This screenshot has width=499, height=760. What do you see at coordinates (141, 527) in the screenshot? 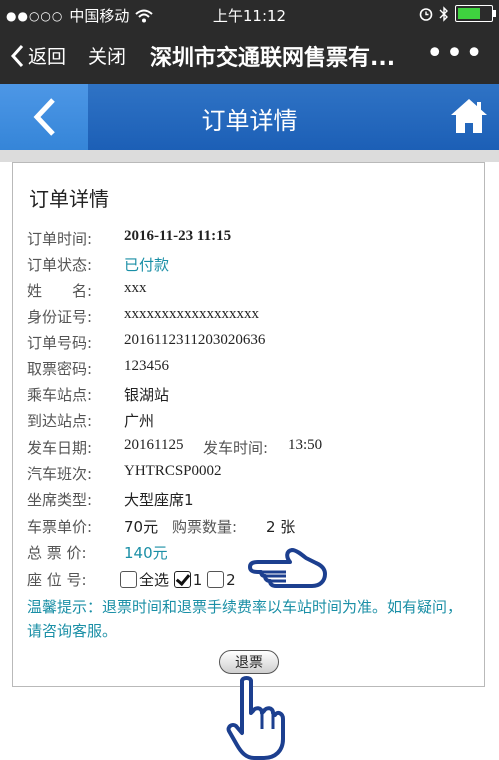
I see `unit-price-value: 70元` at bounding box center [141, 527].